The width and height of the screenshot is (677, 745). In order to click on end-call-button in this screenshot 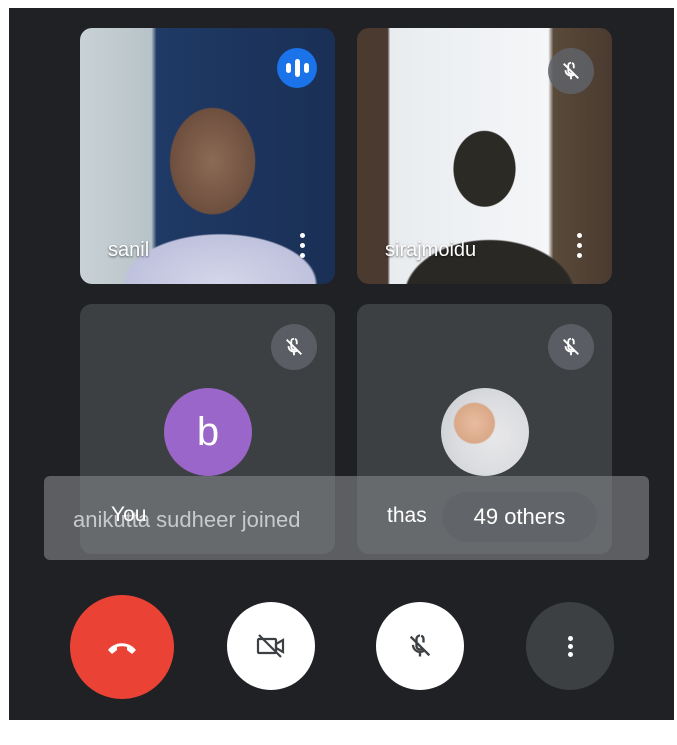, I will do `click(122, 647)`.